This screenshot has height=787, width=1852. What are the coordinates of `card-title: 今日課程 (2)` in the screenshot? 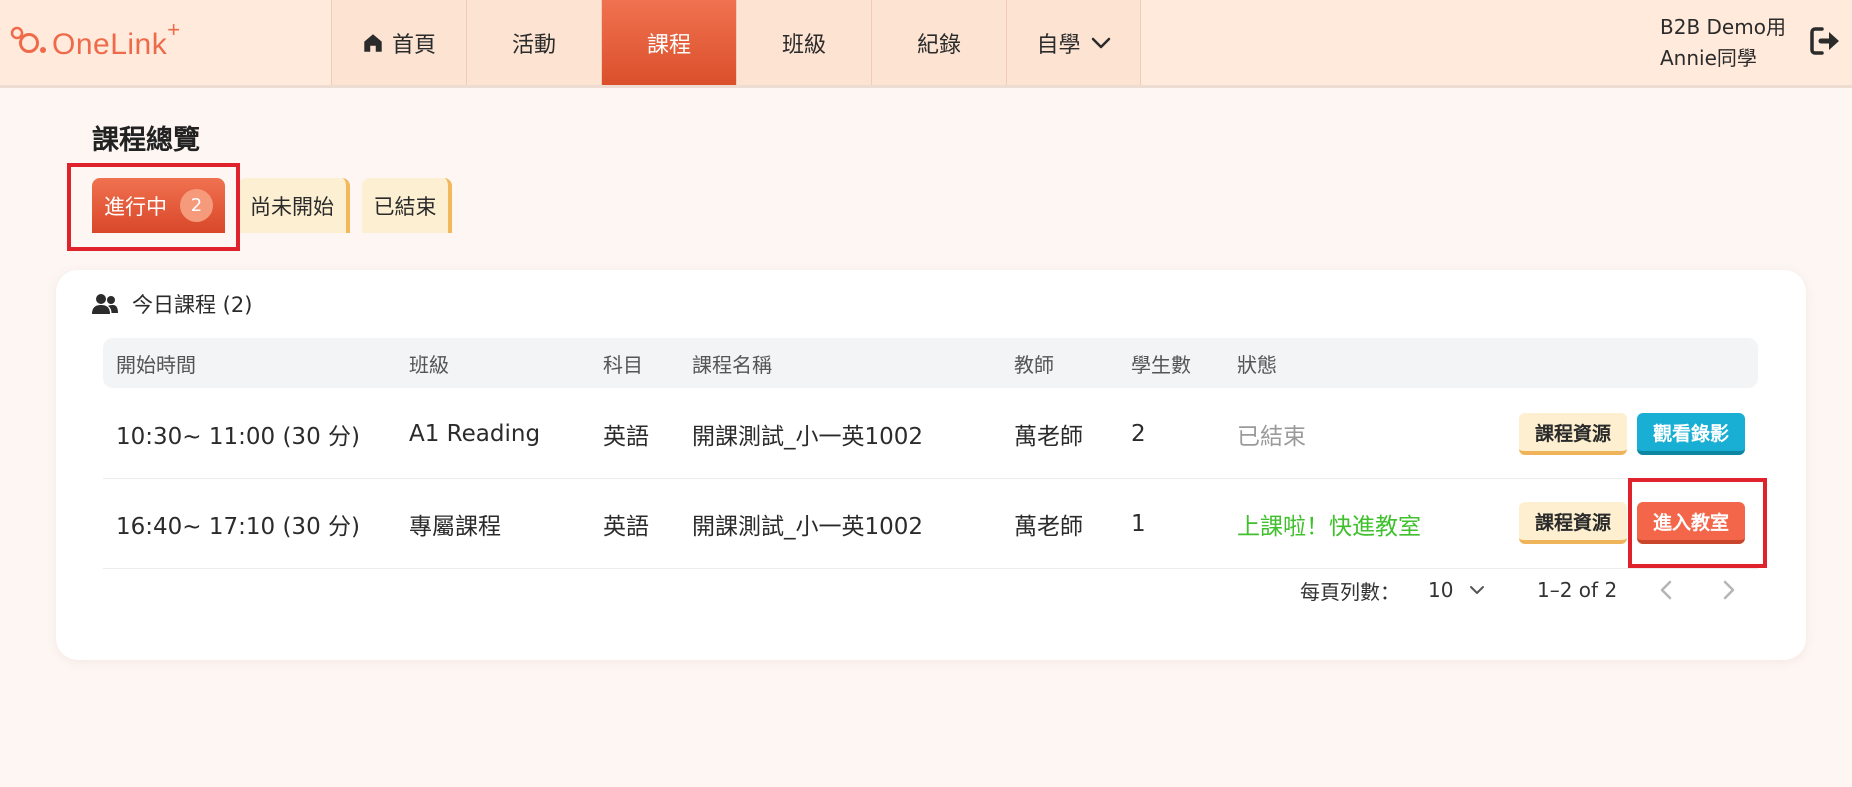 It's located at (192, 305).